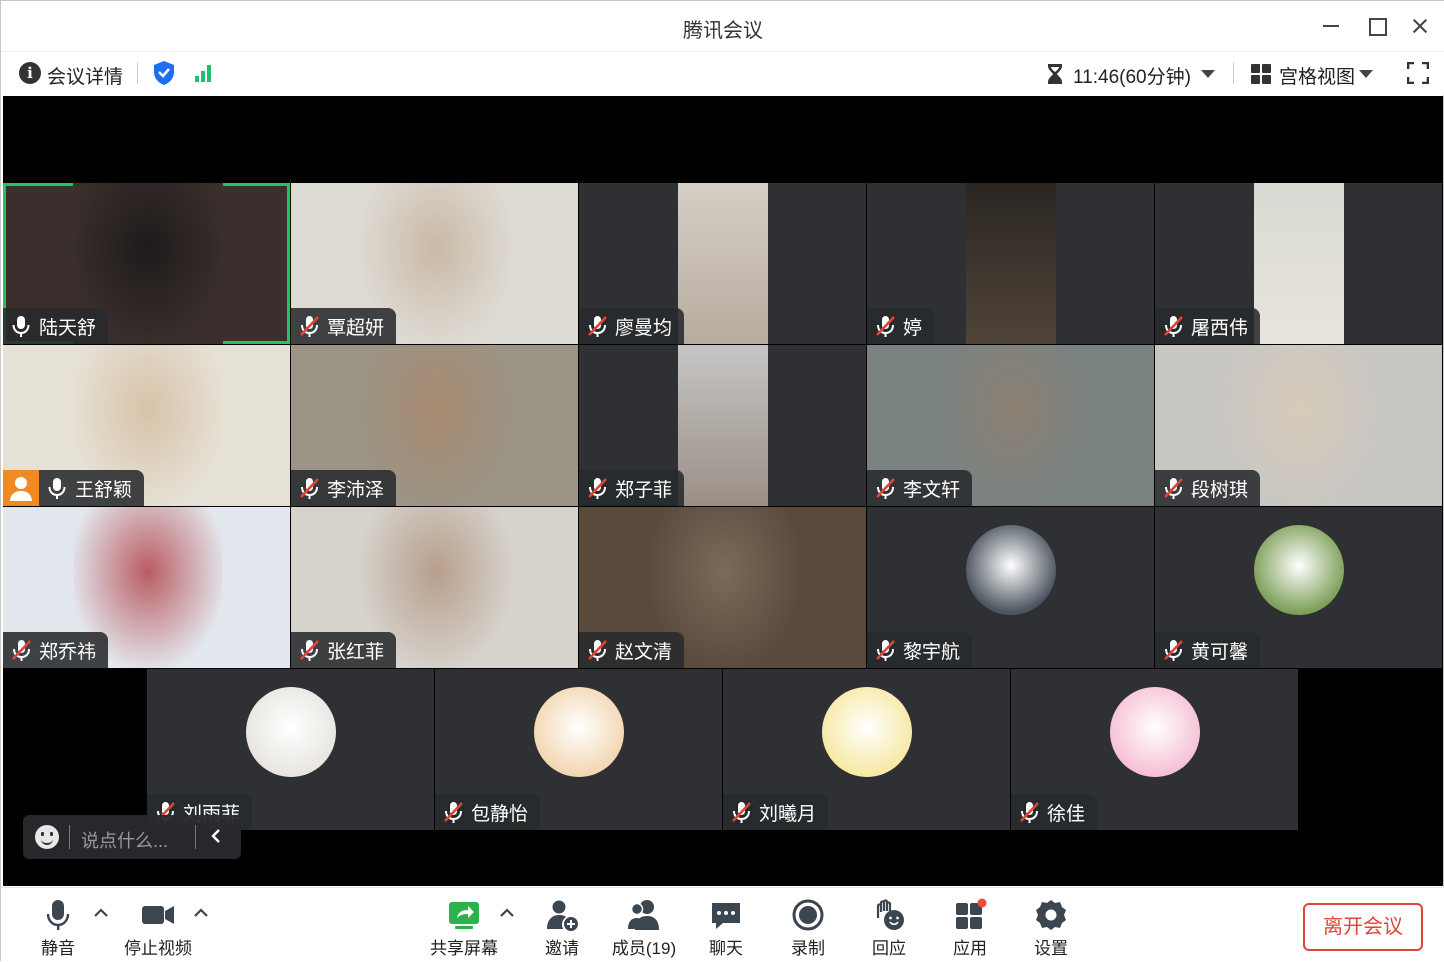 The width and height of the screenshot is (1444, 962). What do you see at coordinates (1051, 927) in the screenshot?
I see `settings-button: 设置` at bounding box center [1051, 927].